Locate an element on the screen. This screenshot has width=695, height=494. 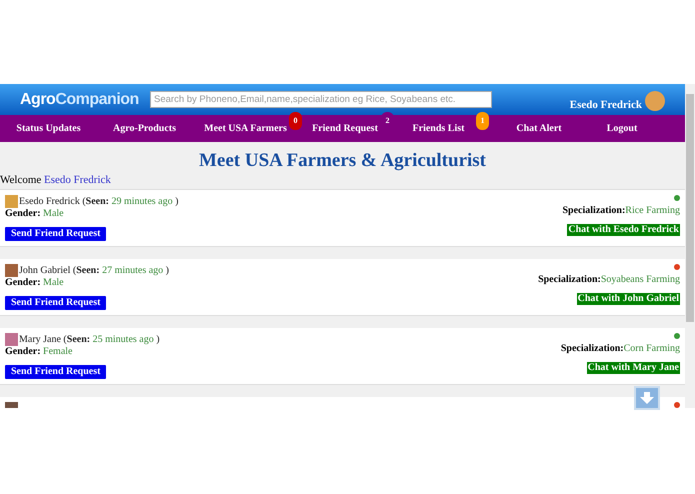
count-badge: 1 is located at coordinates (482, 121).